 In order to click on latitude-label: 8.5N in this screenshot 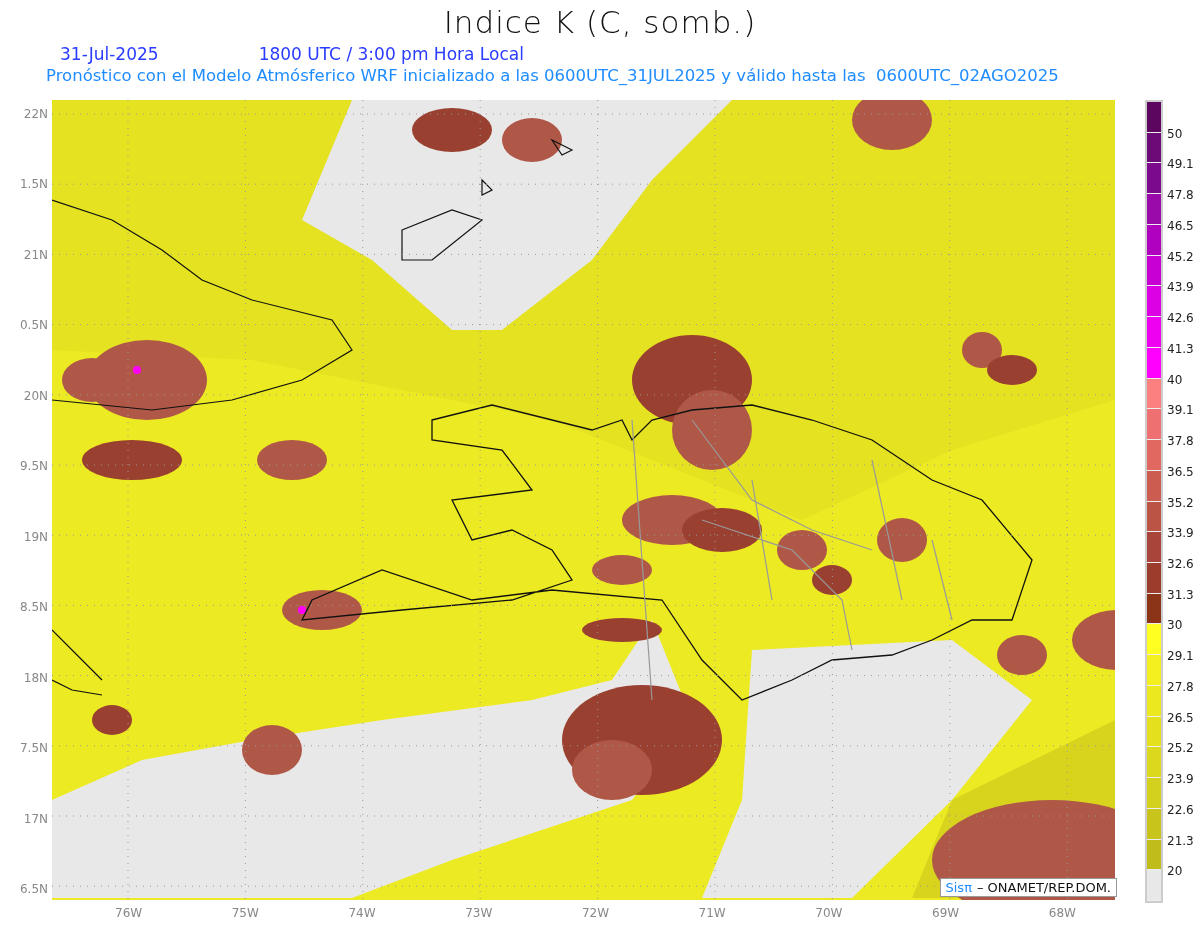, I will do `click(34, 607)`.